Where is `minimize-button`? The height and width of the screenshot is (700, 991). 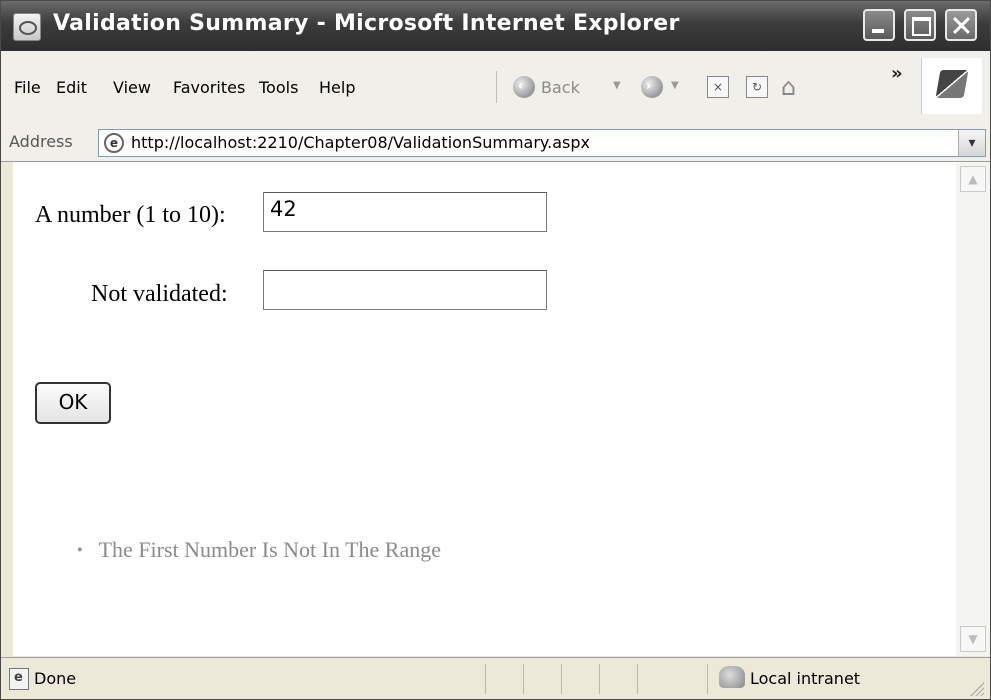
minimize-button is located at coordinates (879, 25).